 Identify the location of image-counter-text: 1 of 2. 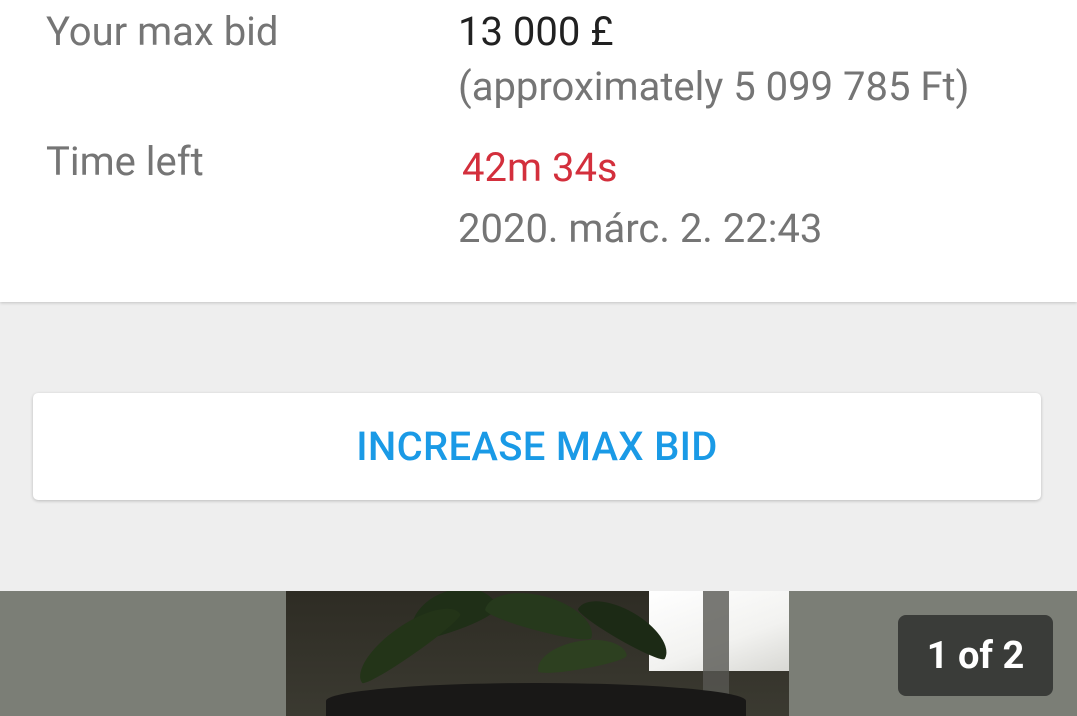
(975, 655).